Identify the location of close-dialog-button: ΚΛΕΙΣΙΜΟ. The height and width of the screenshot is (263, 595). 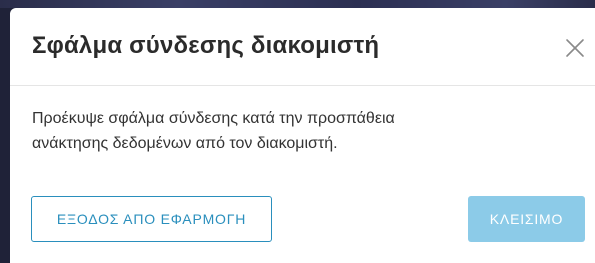
(526, 219).